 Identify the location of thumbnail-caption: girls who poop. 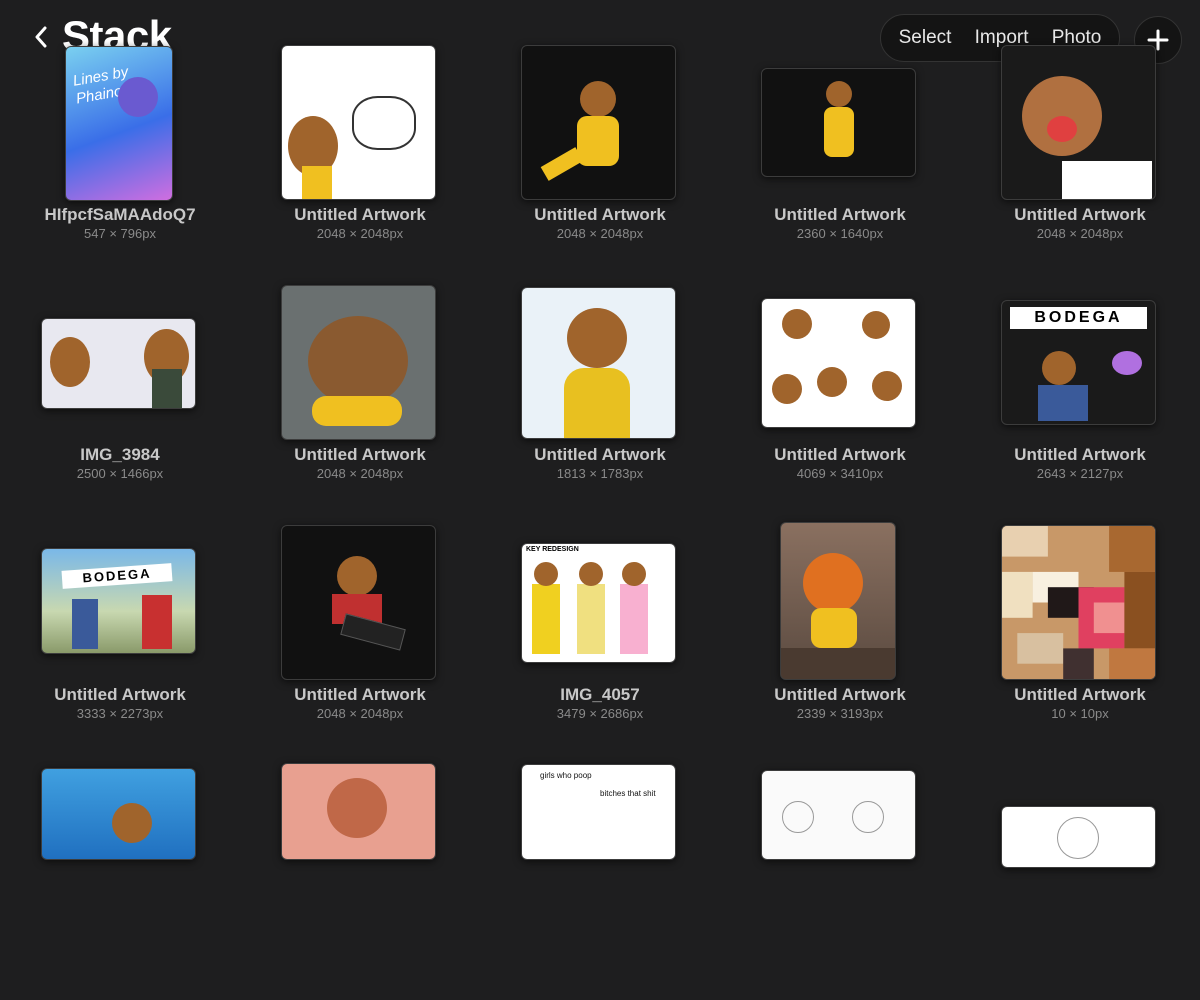
(566, 775).